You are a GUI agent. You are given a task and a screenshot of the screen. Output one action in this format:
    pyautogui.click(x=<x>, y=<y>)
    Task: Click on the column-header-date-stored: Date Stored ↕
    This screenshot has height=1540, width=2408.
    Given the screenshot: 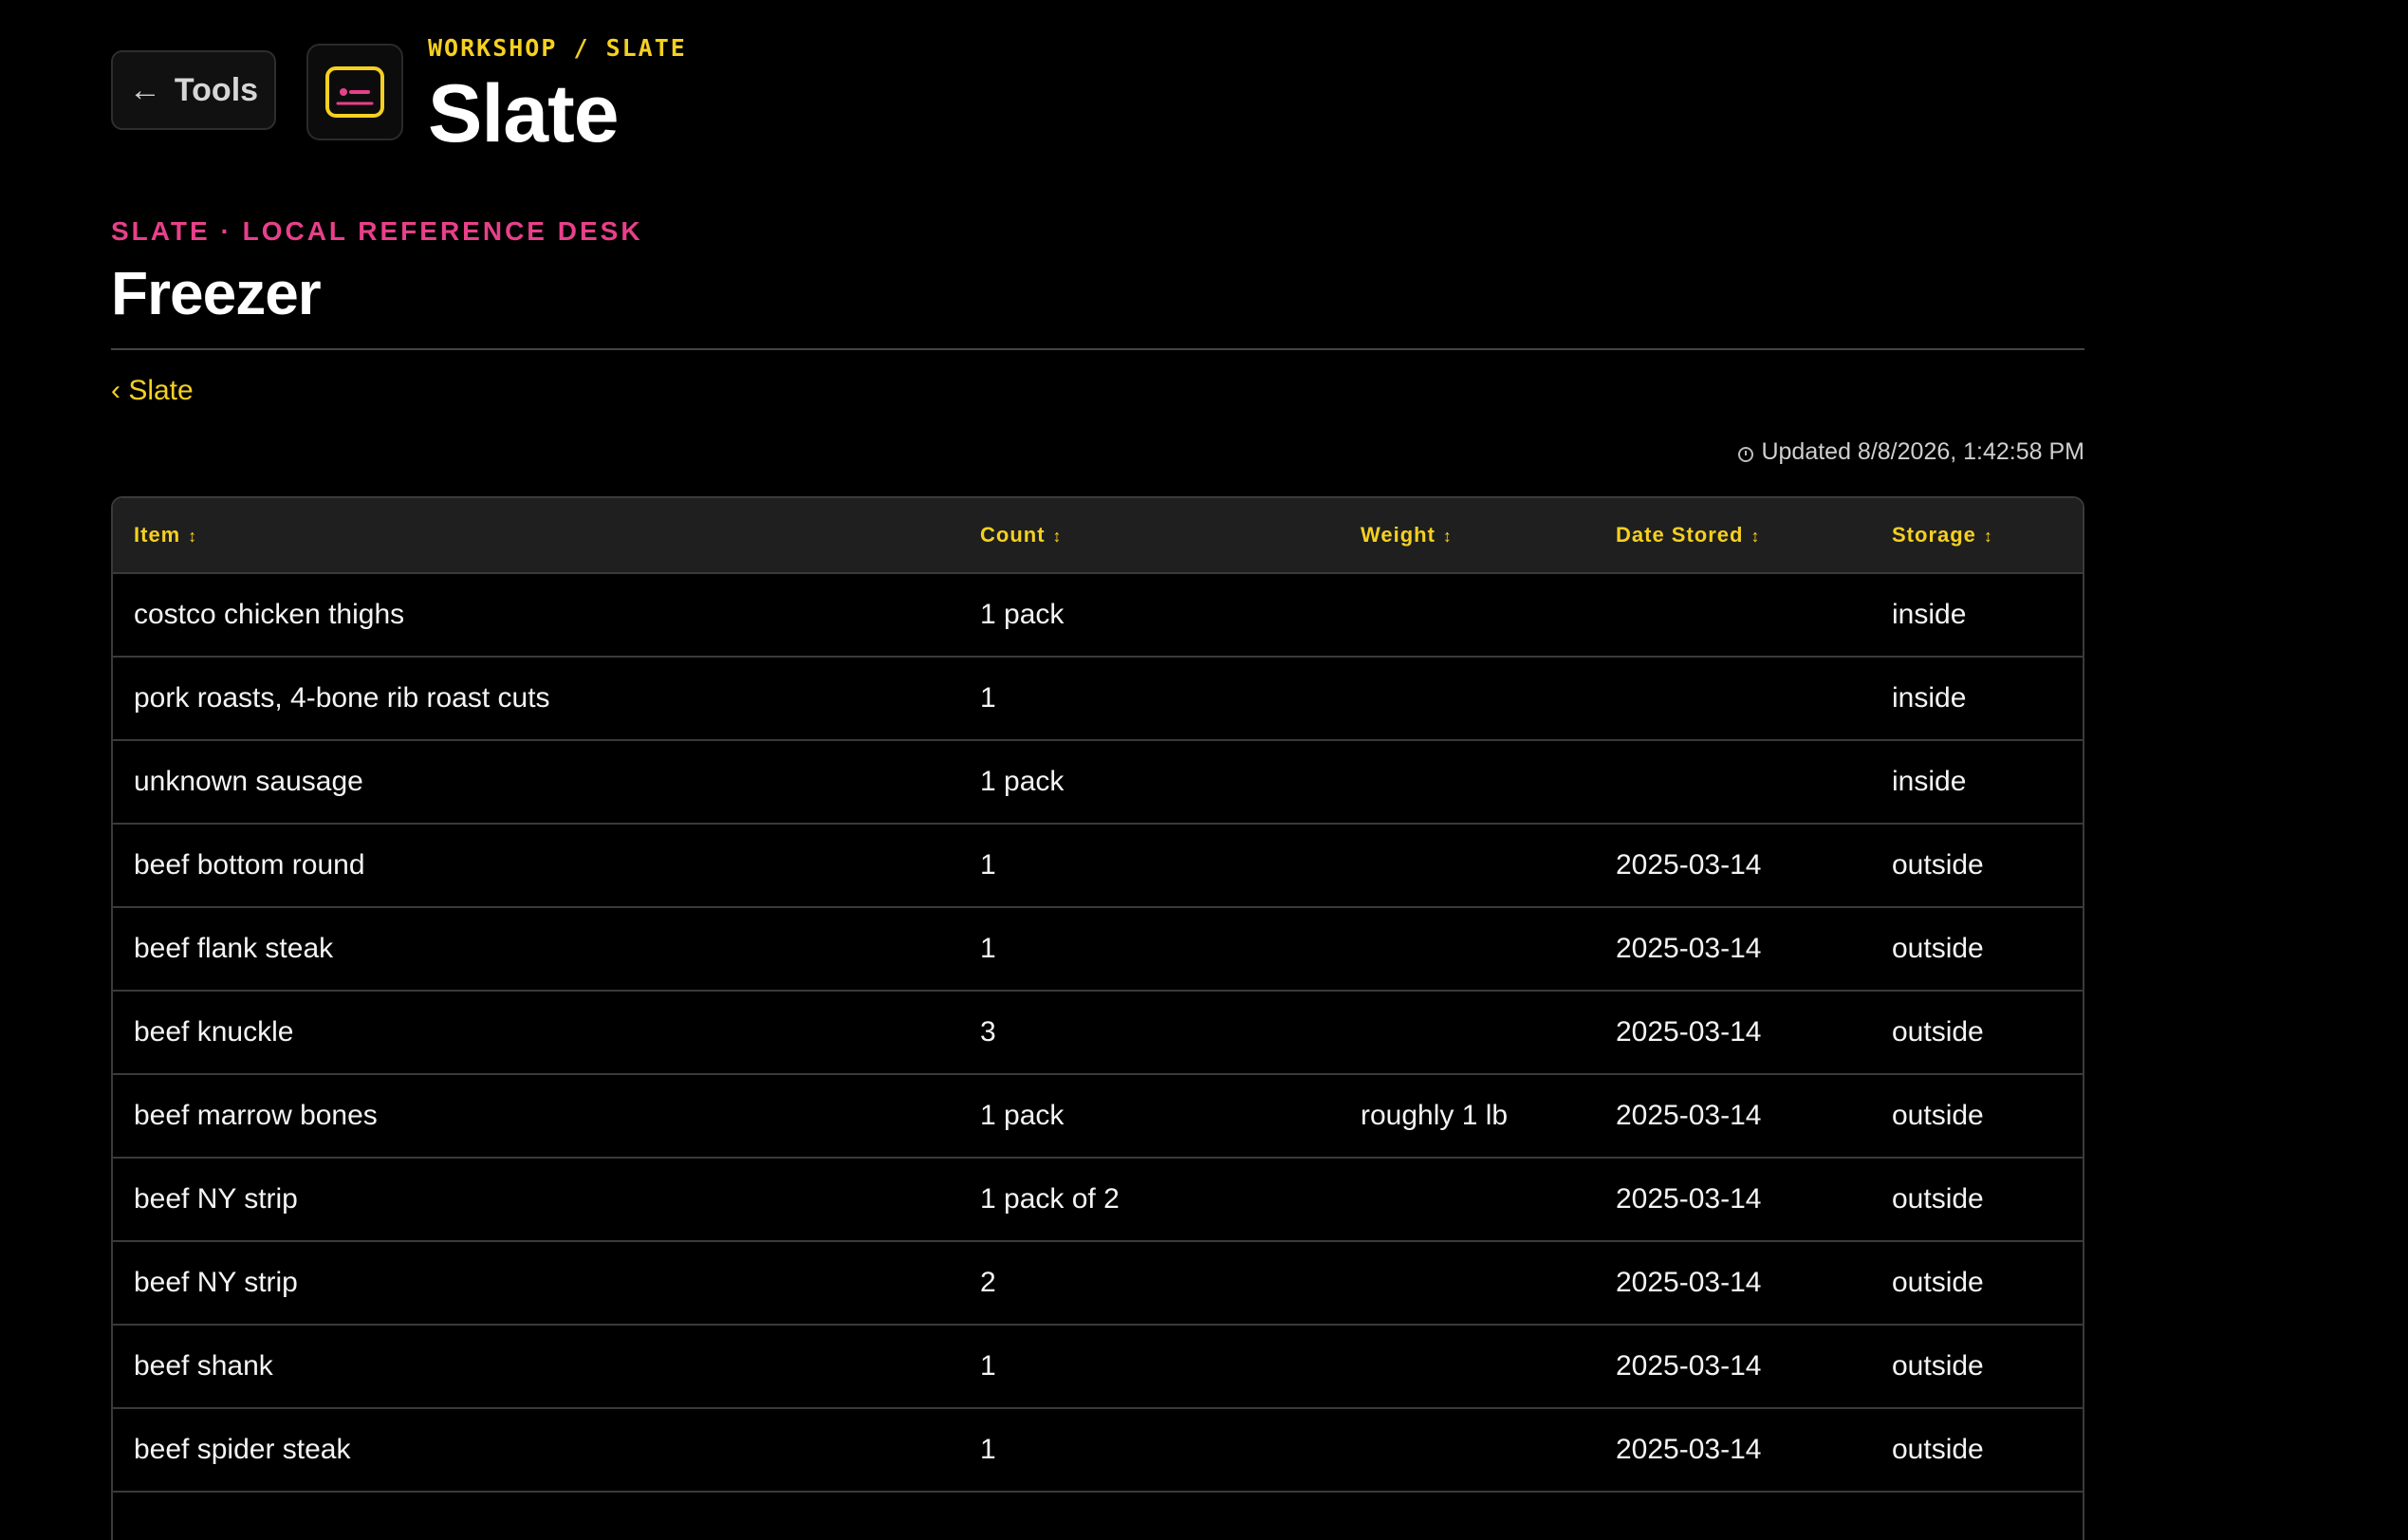 What is the action you would take?
    pyautogui.click(x=1733, y=536)
    